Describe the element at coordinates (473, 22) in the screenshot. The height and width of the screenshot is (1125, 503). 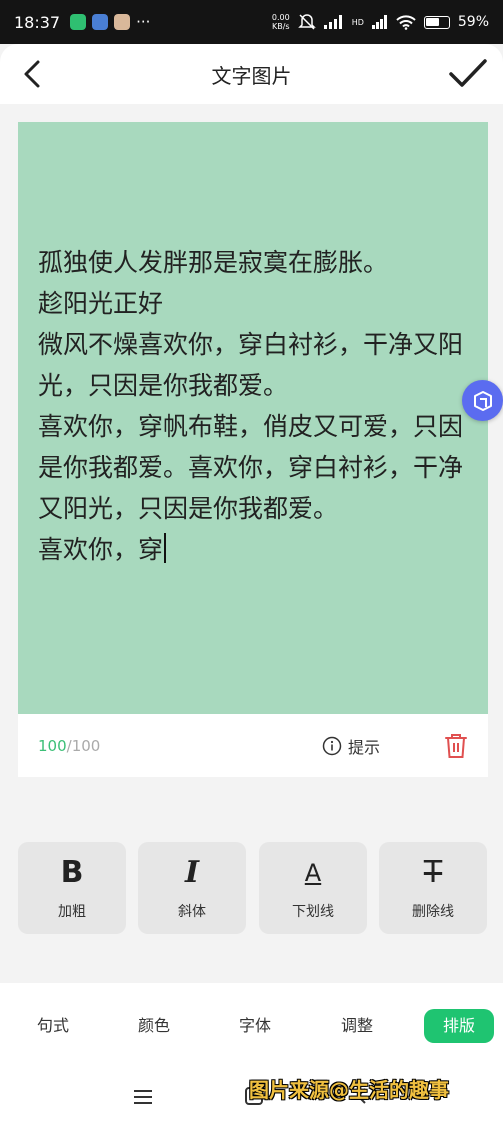
I see `battery-percent: 59%` at that location.